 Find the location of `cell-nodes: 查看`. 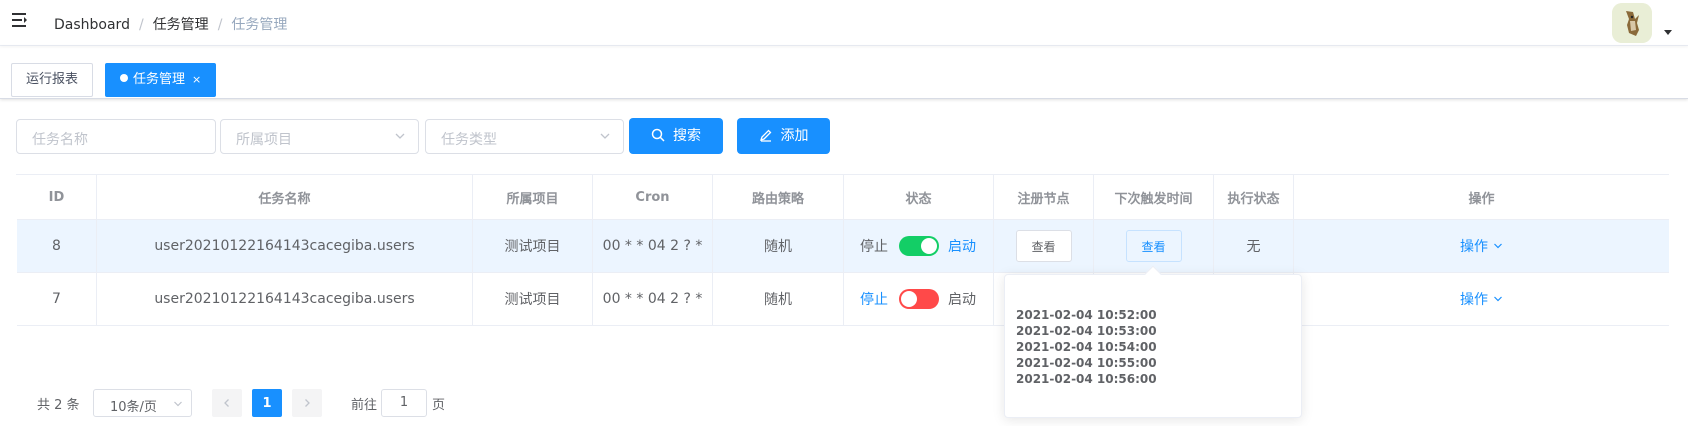

cell-nodes: 查看 is located at coordinates (1044, 246).